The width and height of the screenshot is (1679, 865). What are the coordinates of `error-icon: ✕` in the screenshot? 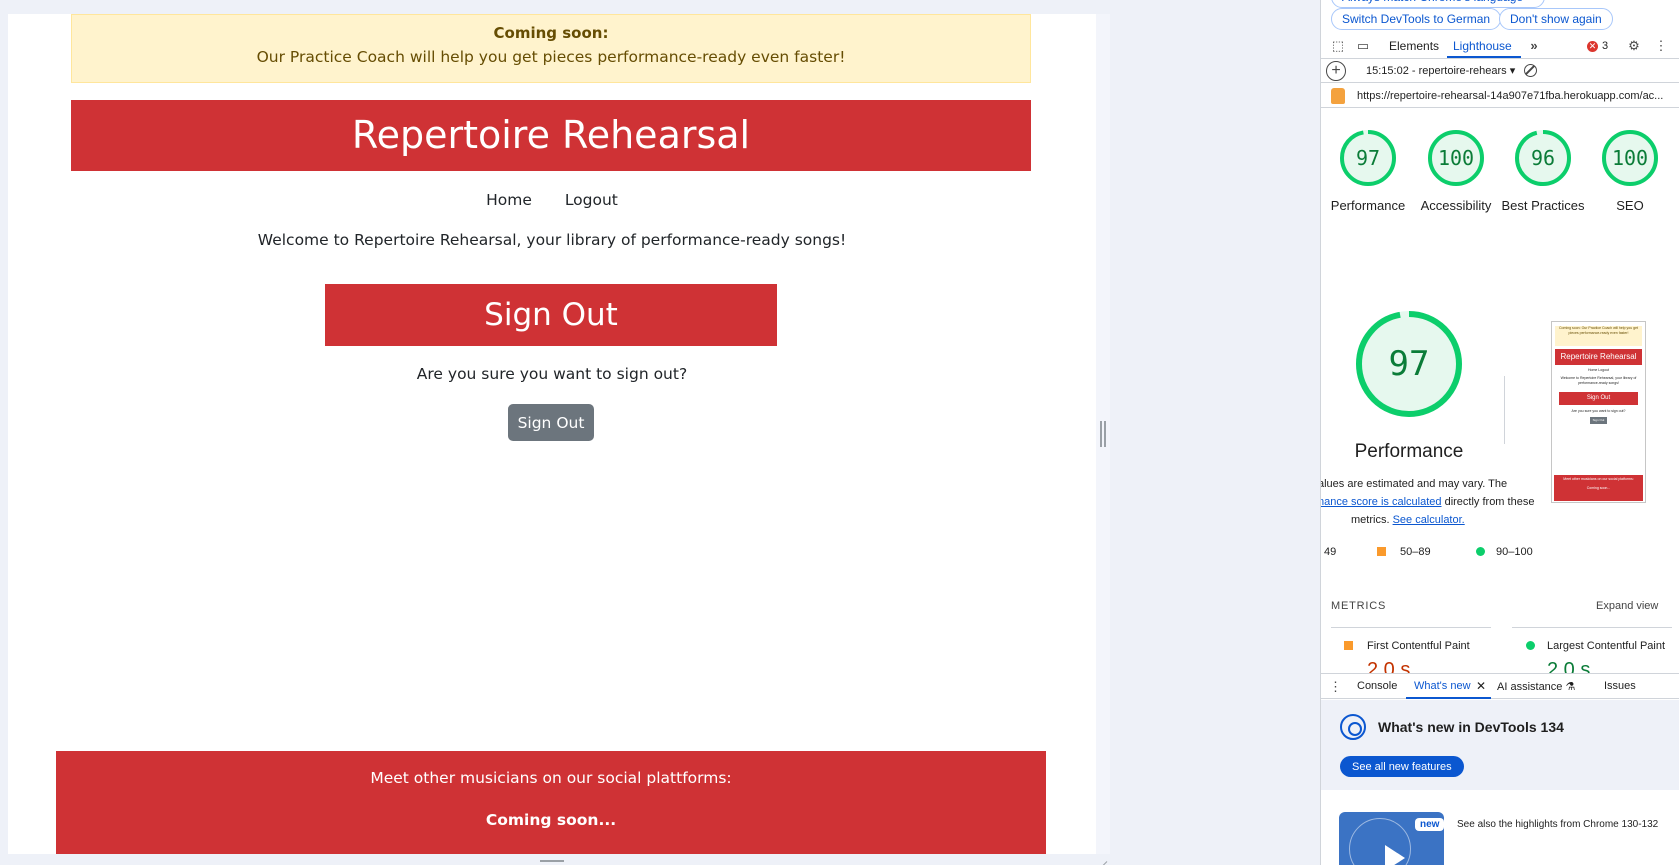 It's located at (1592, 46).